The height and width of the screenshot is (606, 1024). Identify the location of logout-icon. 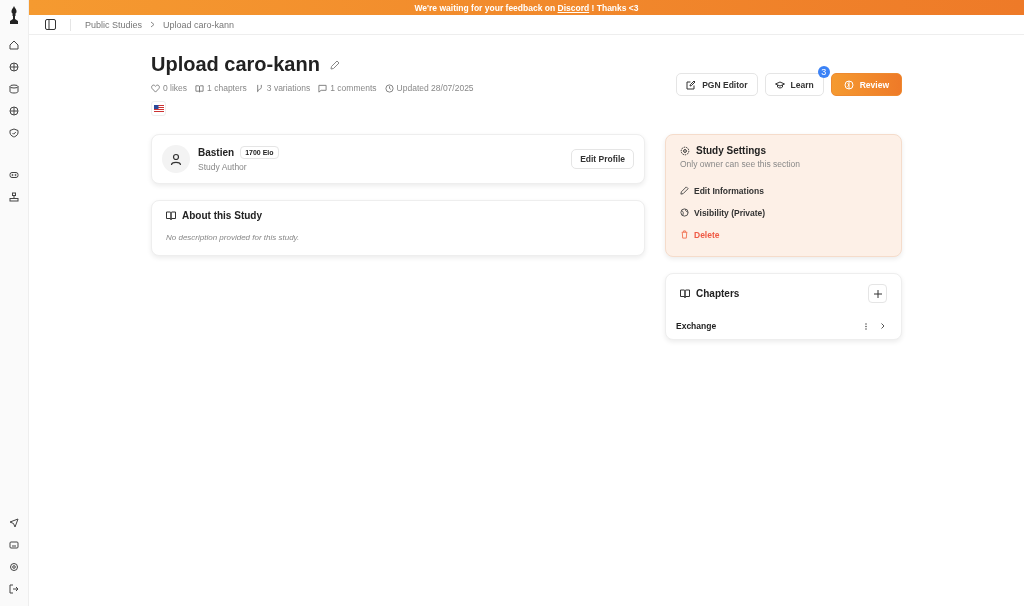
(14, 589).